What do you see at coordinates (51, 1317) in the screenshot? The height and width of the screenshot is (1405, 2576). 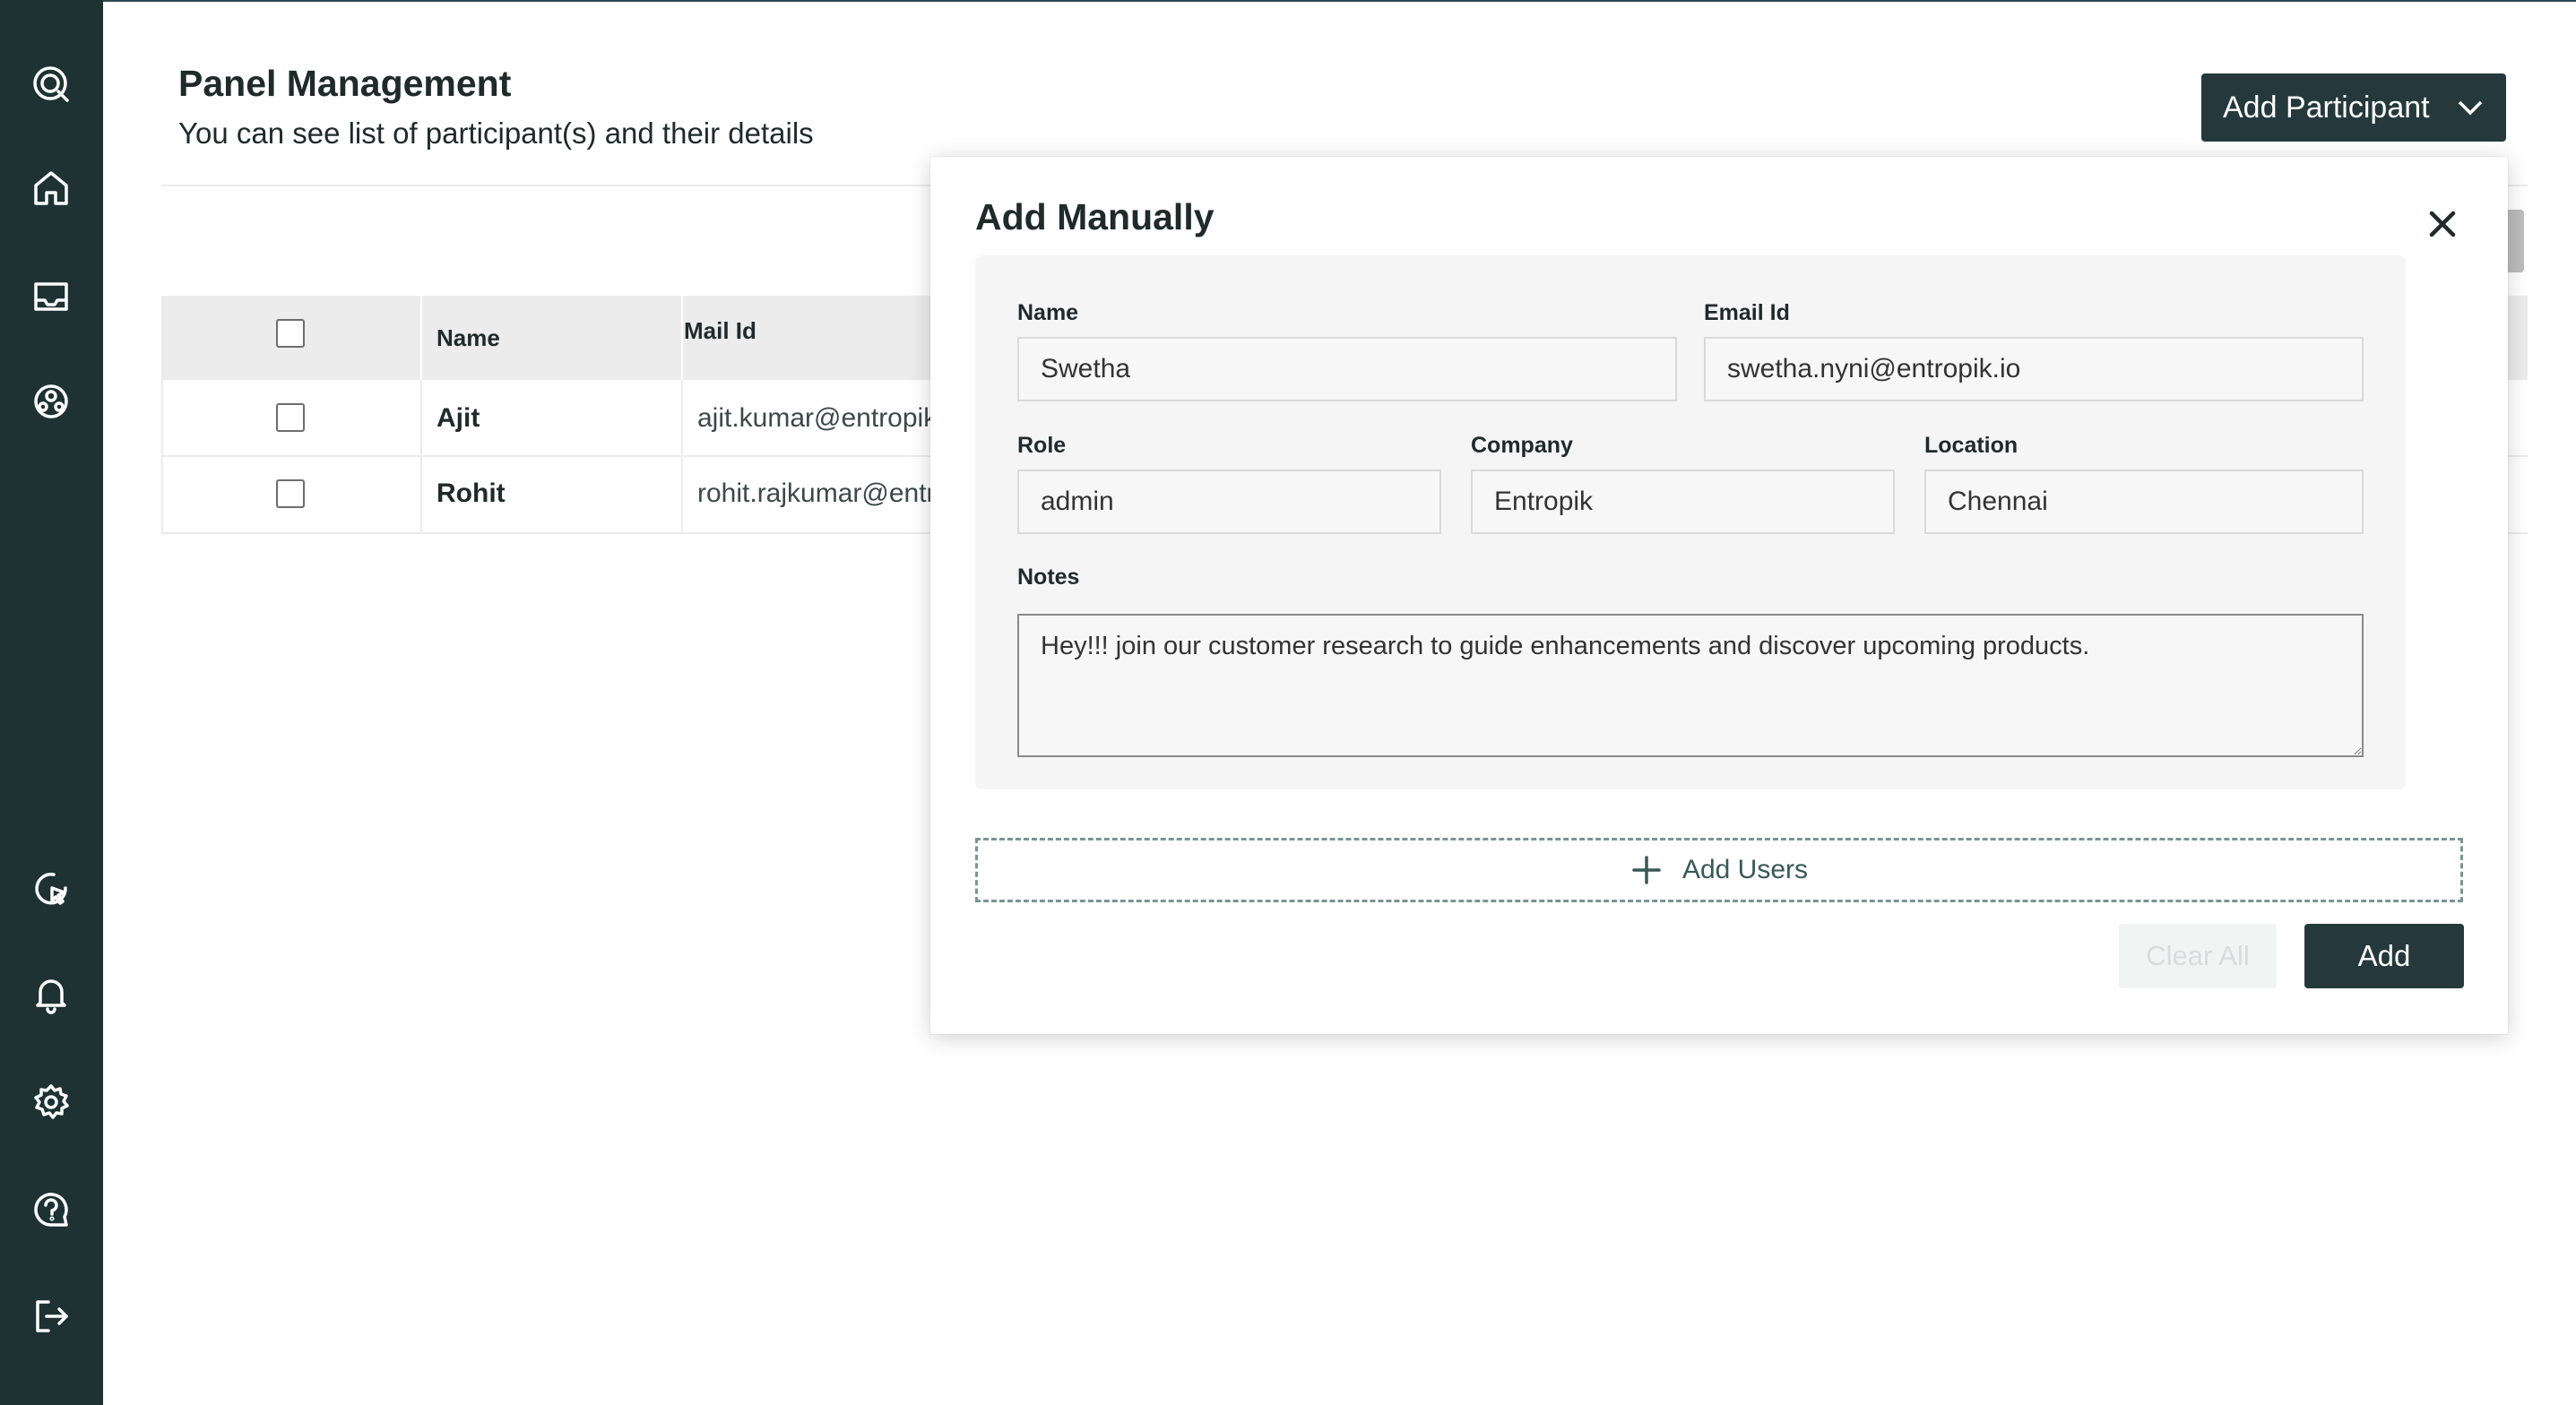 I see `logout-icon` at bounding box center [51, 1317].